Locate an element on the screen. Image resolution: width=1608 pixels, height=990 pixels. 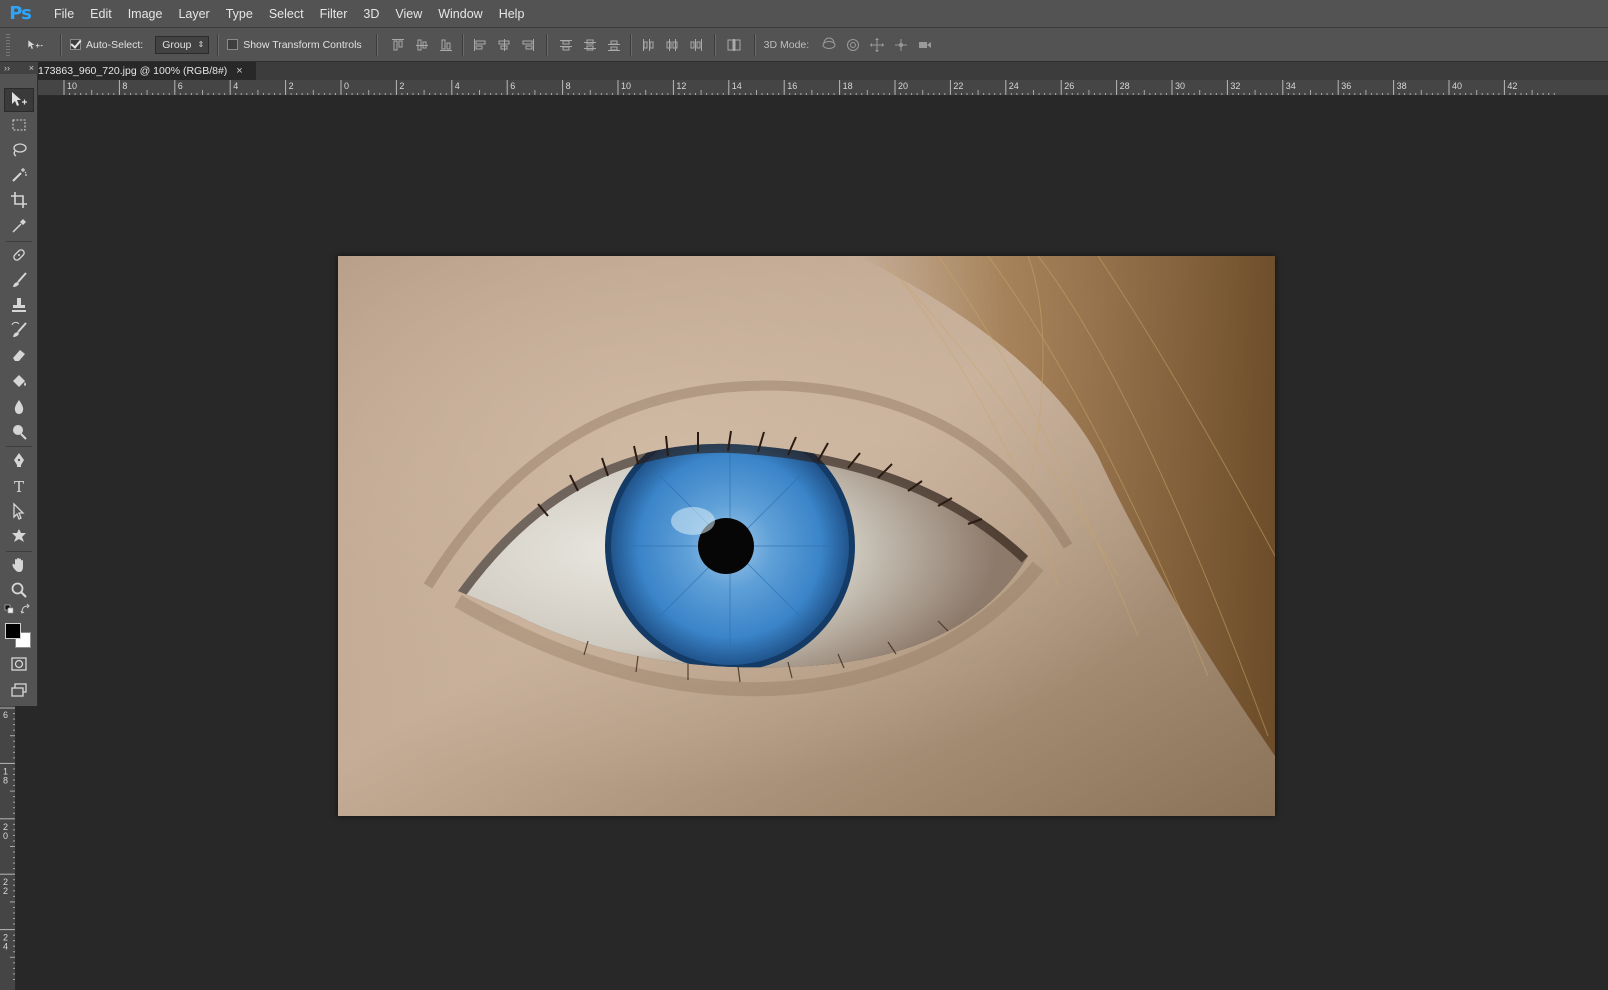
eraser-tool is located at coordinates (19, 355).